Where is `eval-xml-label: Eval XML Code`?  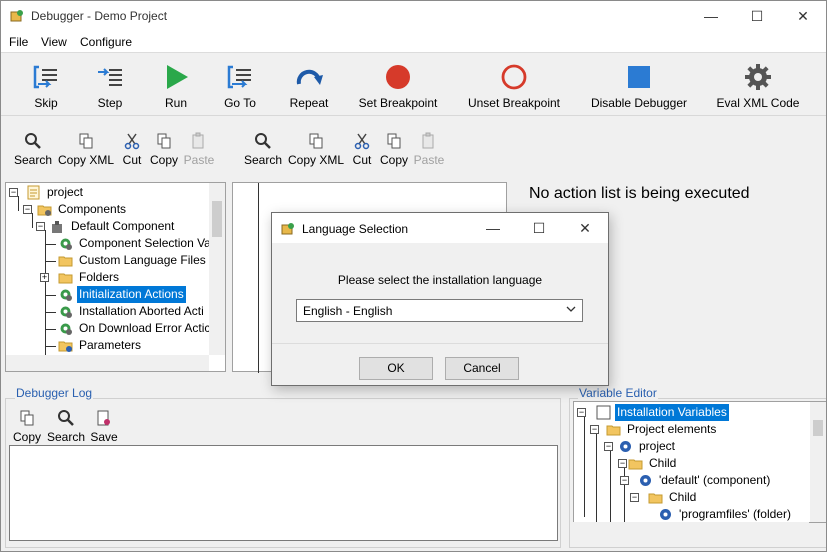
eval-xml-label: Eval XML Code is located at coordinates (758, 103).